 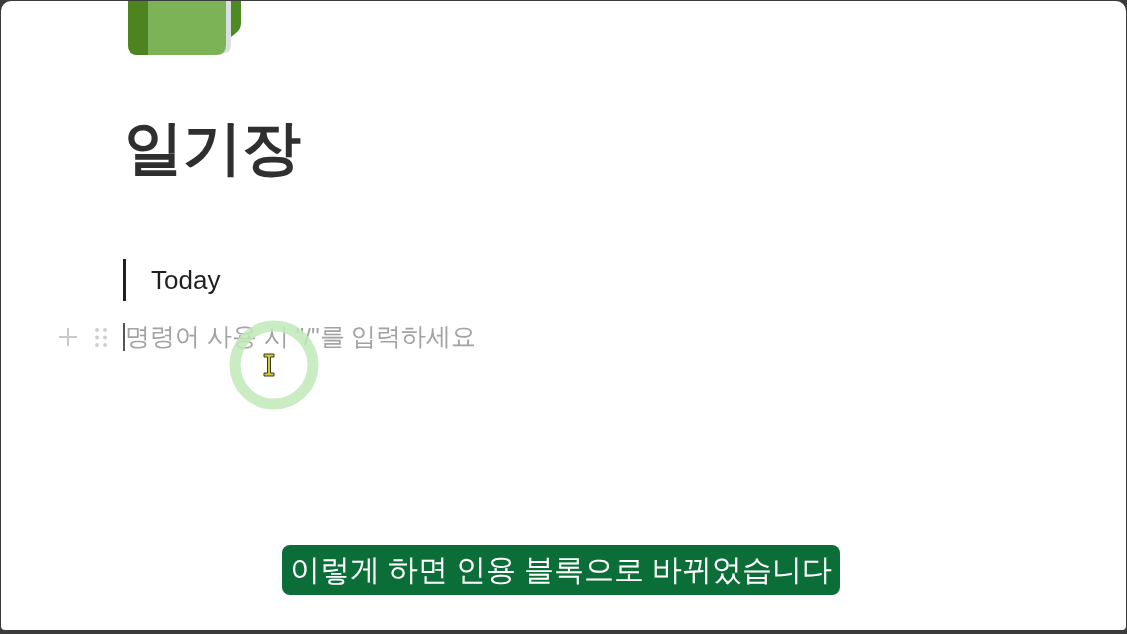 What do you see at coordinates (101, 337) in the screenshot?
I see `drag-handle-icon` at bounding box center [101, 337].